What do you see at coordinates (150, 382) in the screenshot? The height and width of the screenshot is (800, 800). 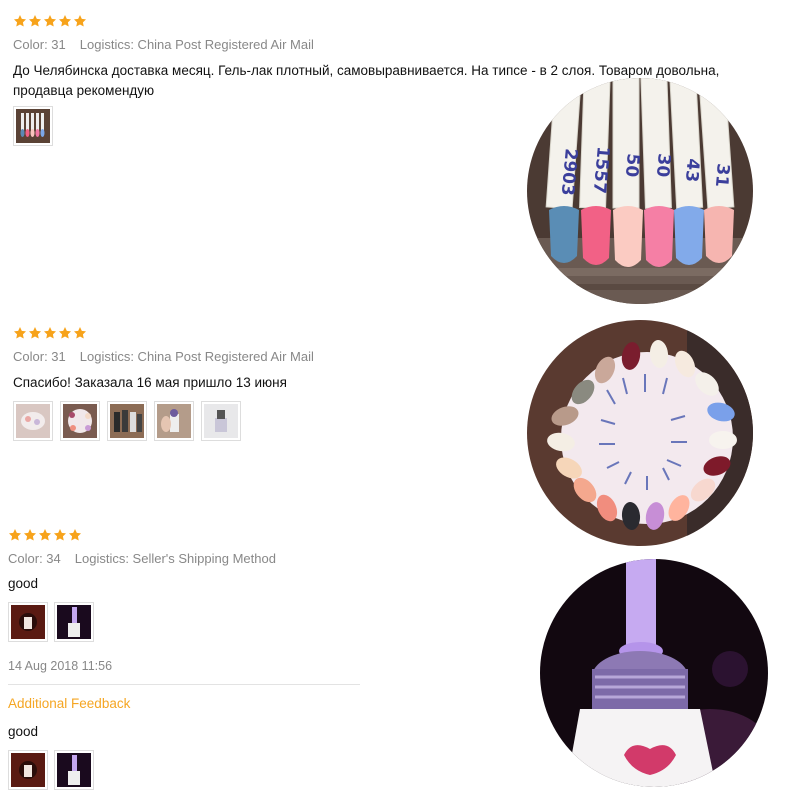 I see `review-text: Спасибо! Заказала 16 мая пришло 13 июня` at bounding box center [150, 382].